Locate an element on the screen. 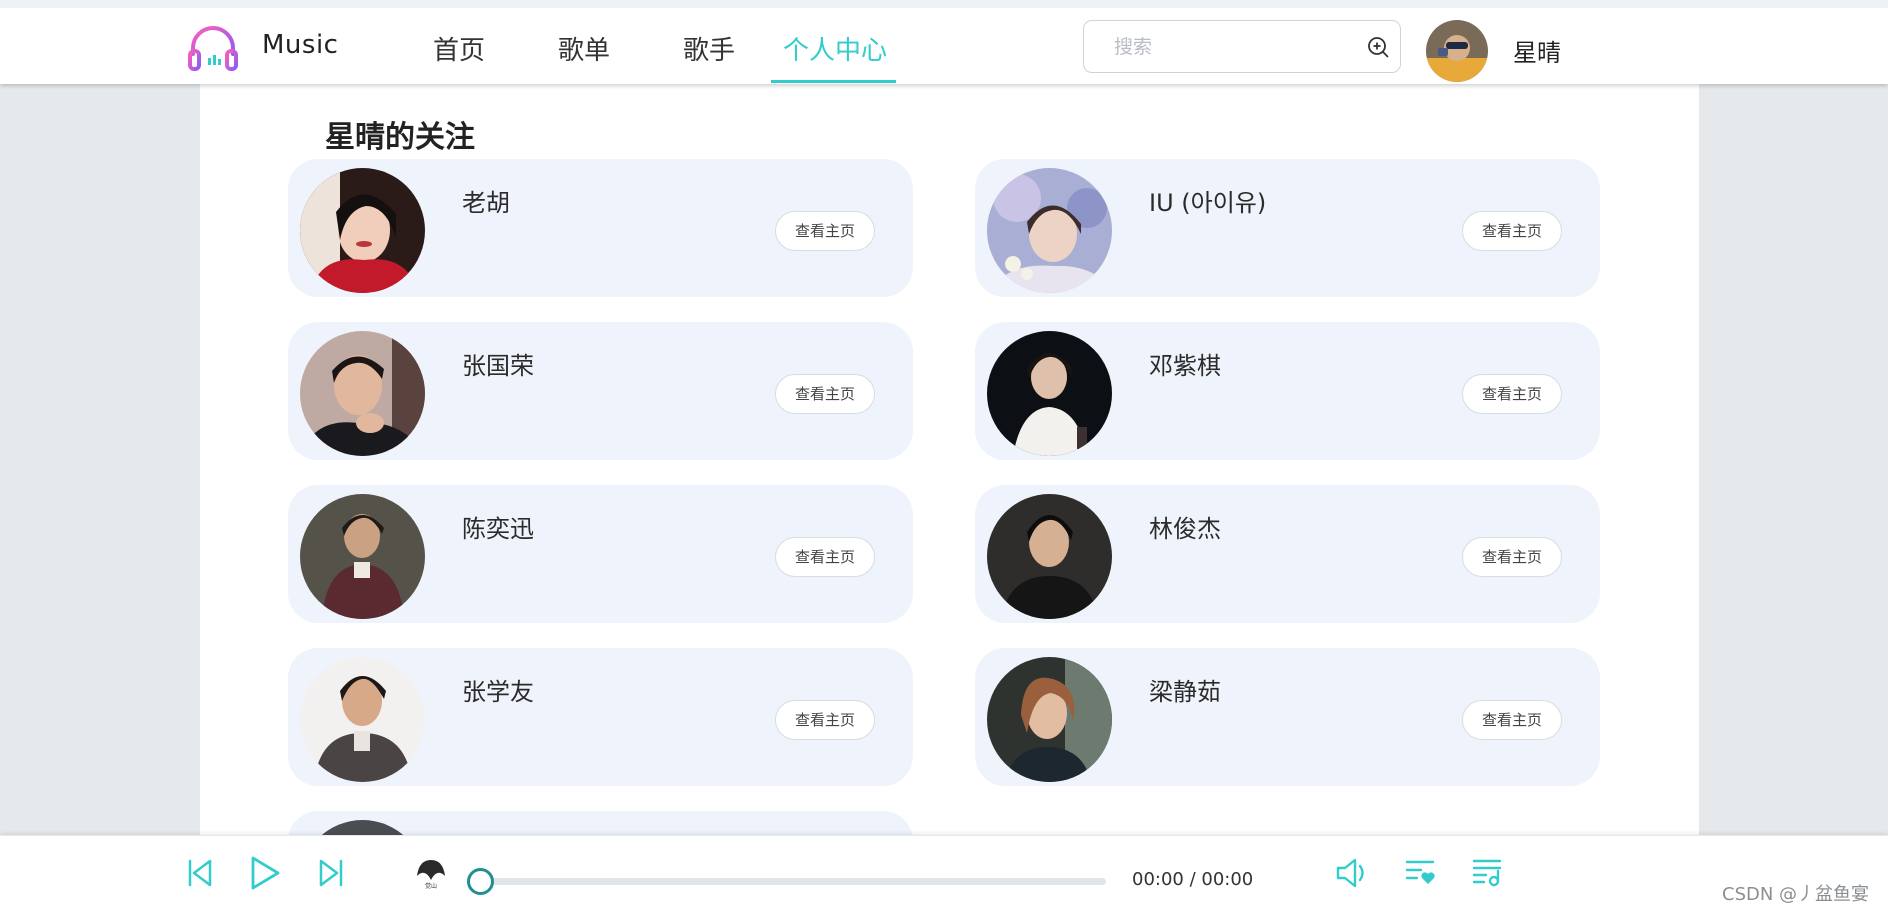  watermark: CSDN @丿盆鱼宴 is located at coordinates (1796, 894).